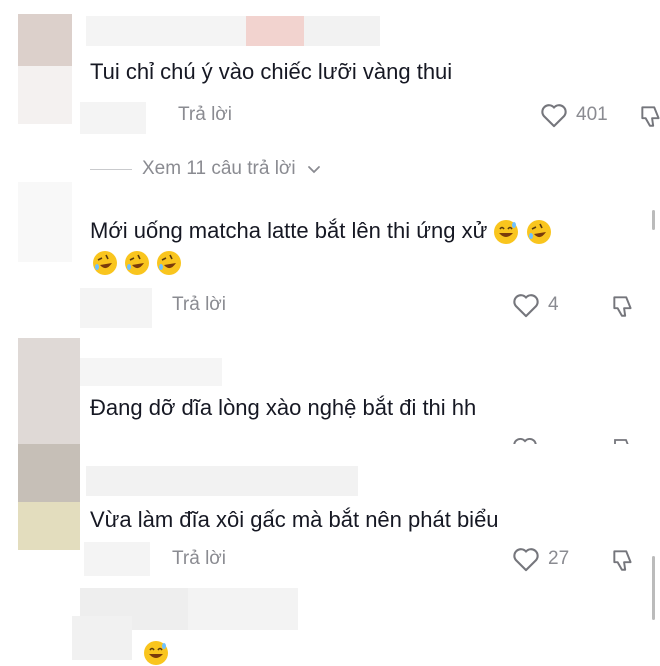 This screenshot has height=666, width=660. Describe the element at coordinates (574, 115) in the screenshot. I see `like-button: 401` at that location.